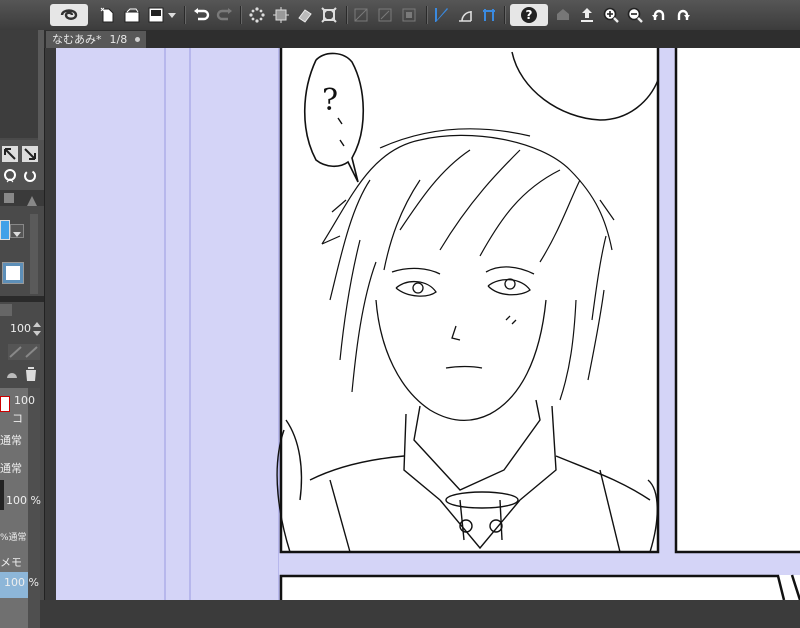 The width and height of the screenshot is (800, 628). Describe the element at coordinates (12, 374) in the screenshot. I see `layer-lock-icon` at that location.